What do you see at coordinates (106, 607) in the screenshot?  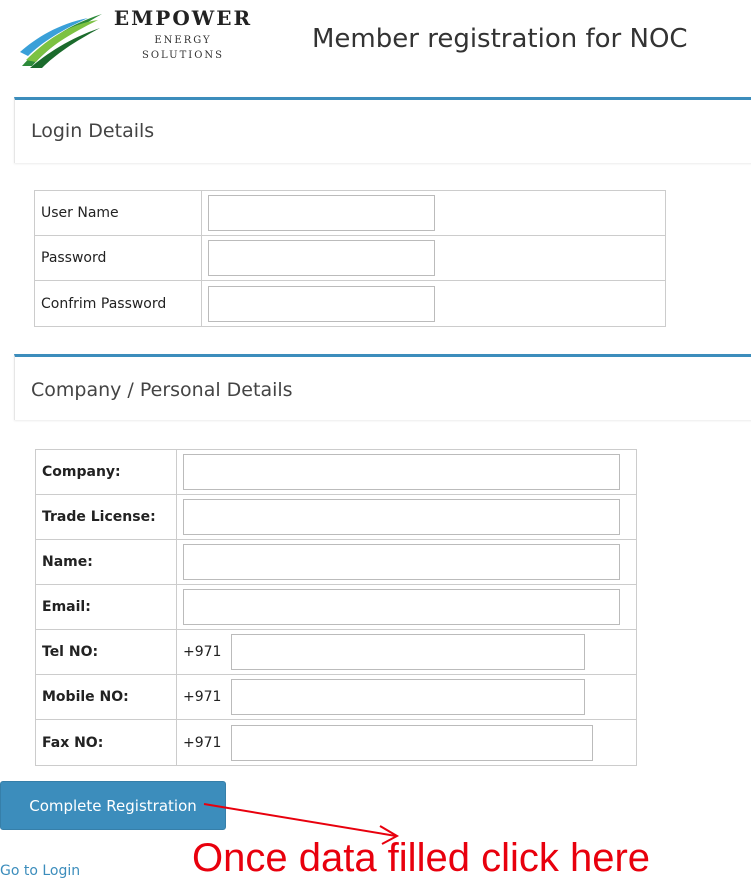 I see `email-label: Email:` at bounding box center [106, 607].